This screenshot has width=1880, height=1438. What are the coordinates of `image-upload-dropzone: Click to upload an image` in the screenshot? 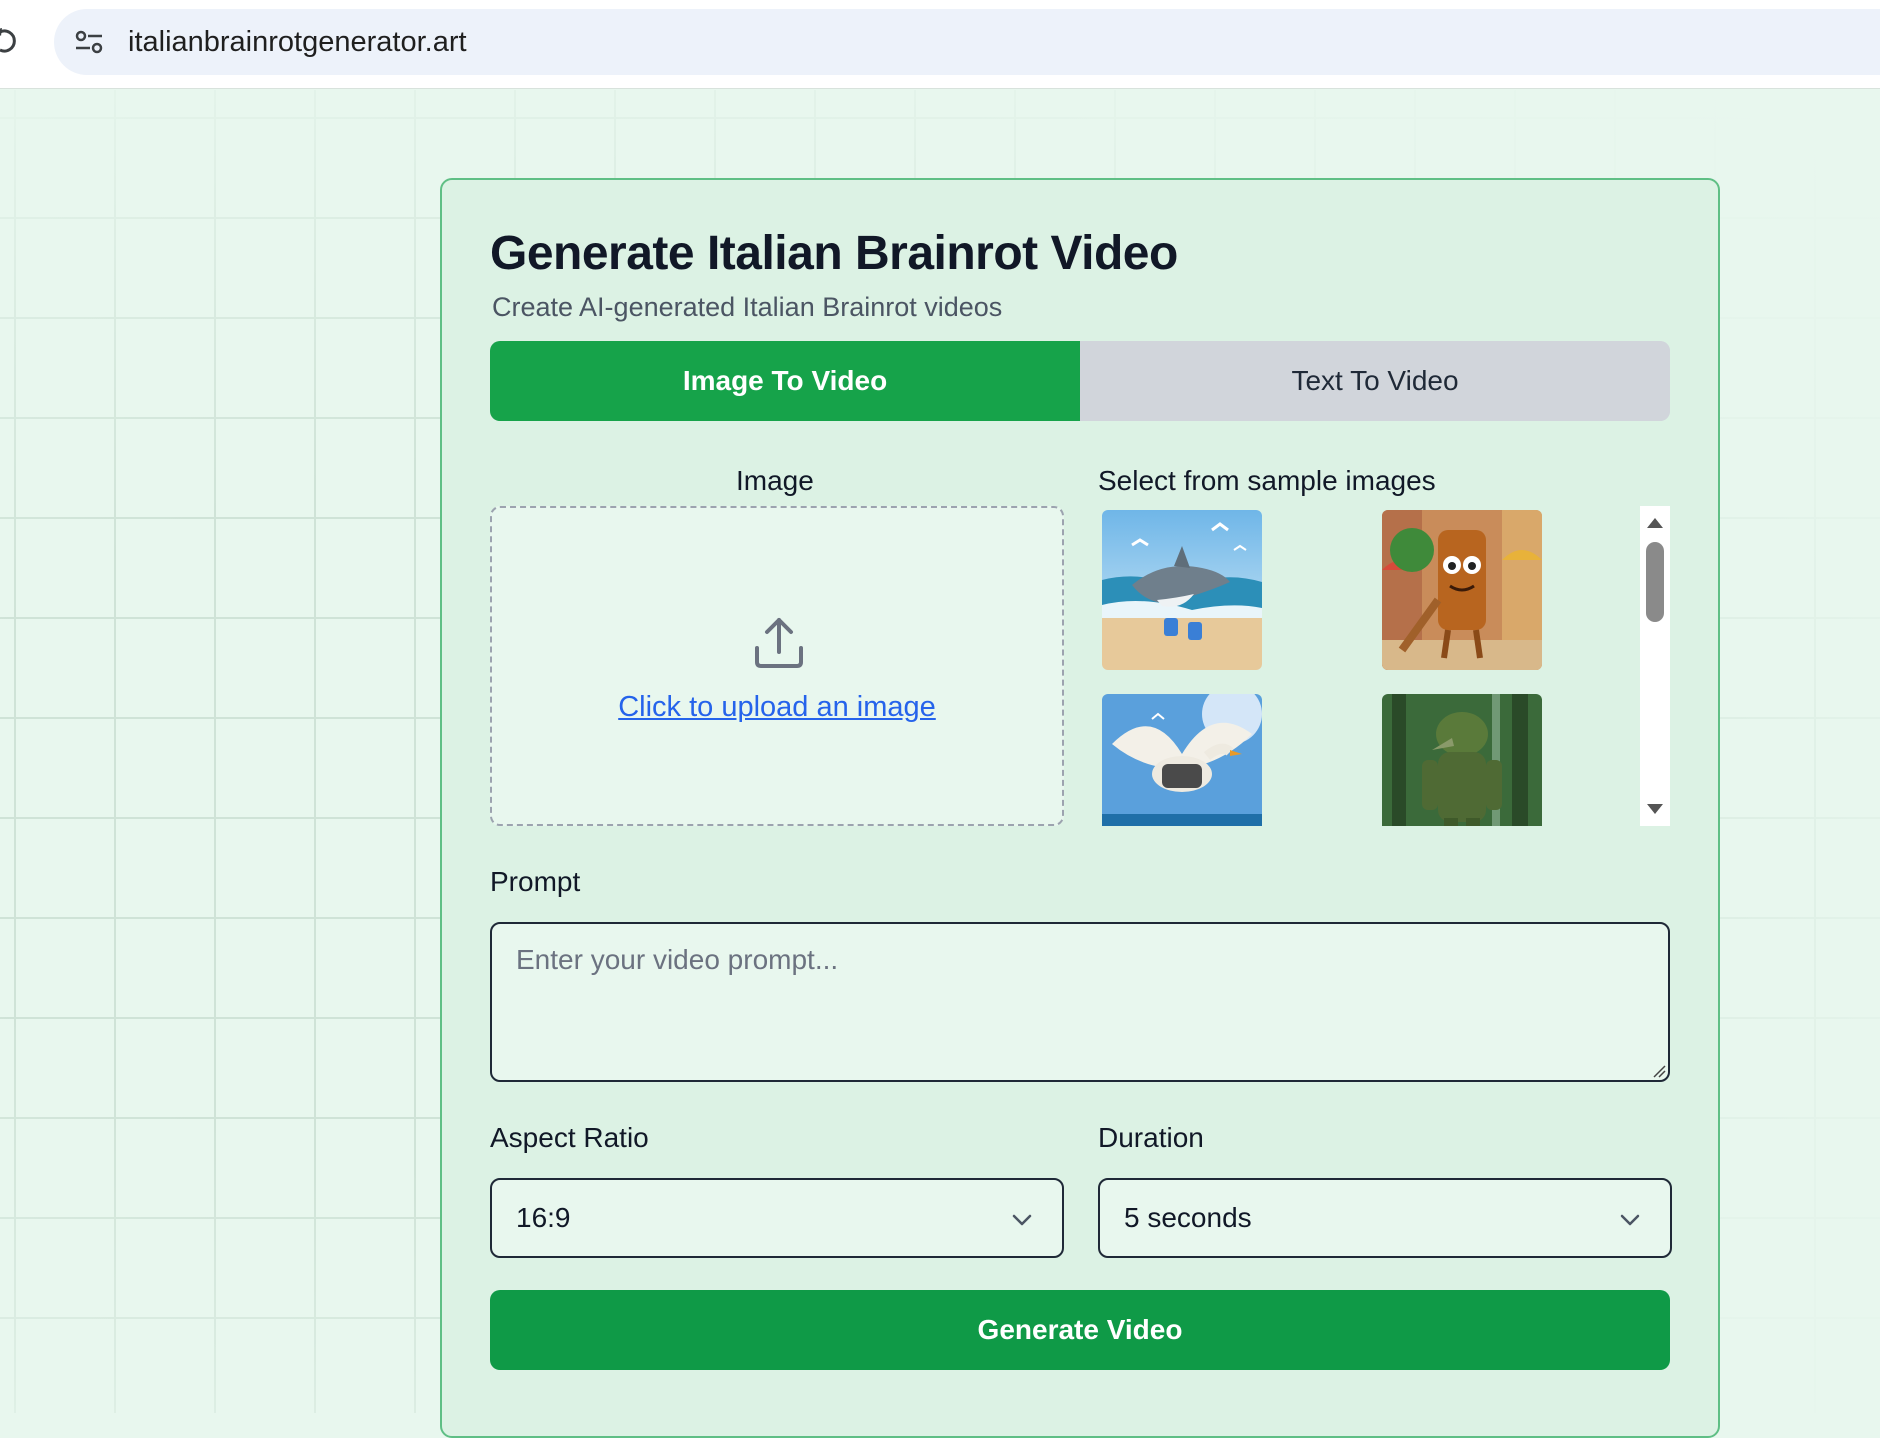 It's located at (777, 666).